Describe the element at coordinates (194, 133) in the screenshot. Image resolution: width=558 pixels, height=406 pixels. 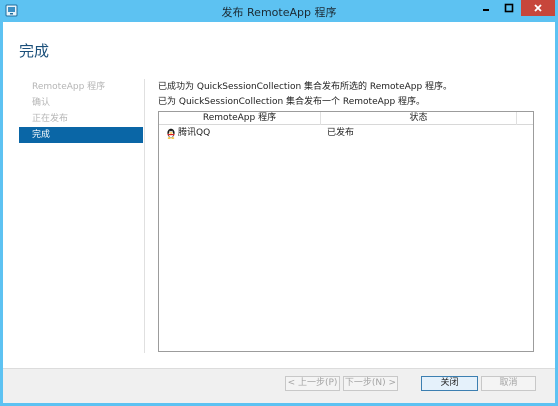
I see `program-name: 腾讯QQ` at that location.